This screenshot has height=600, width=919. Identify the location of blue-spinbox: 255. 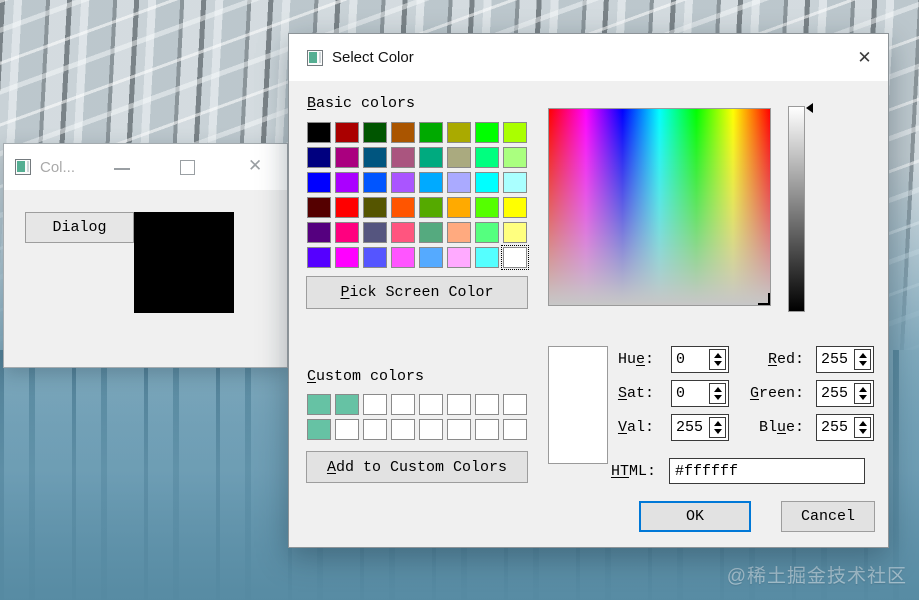
(845, 427).